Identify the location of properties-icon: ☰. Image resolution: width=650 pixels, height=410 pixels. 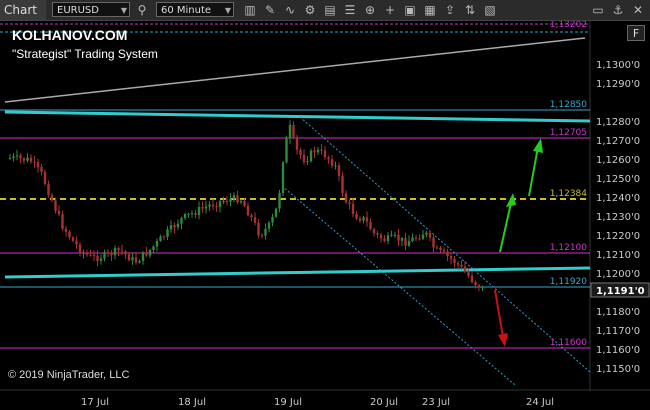
(350, 10).